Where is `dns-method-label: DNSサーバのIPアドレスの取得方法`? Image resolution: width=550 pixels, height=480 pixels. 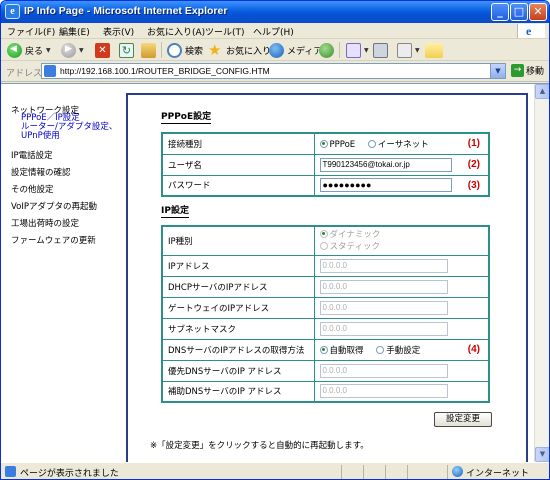 dns-method-label: DNSサーバのIPアドレスの取得方法 is located at coordinates (238, 349).